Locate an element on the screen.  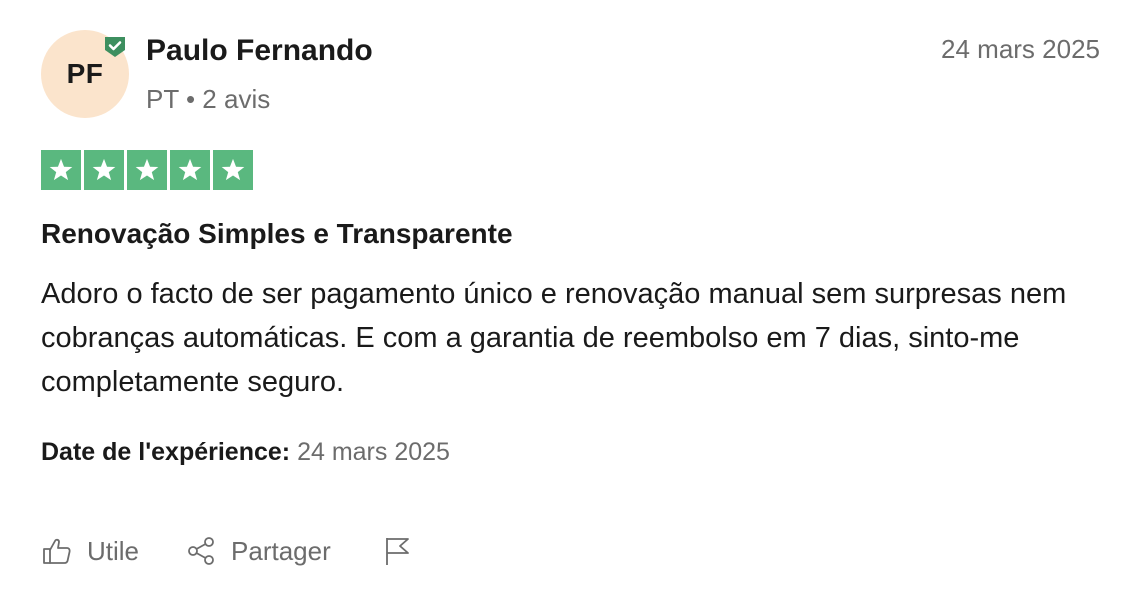
review-title: Renovação Simples e Transparente is located at coordinates (277, 233).